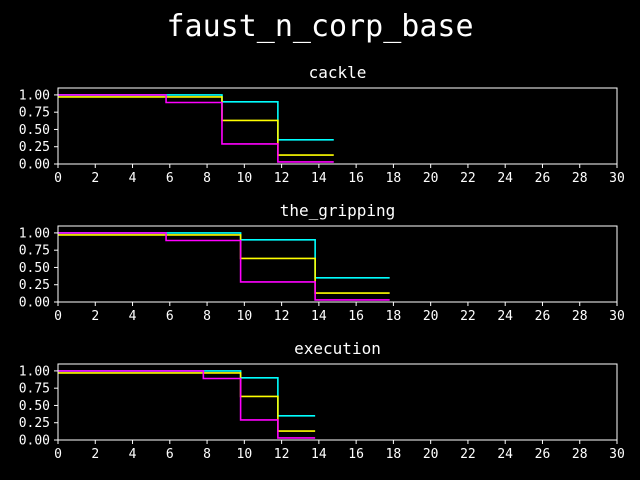  What do you see at coordinates (338, 72) in the screenshot?
I see `subplot-title: cackle` at bounding box center [338, 72].